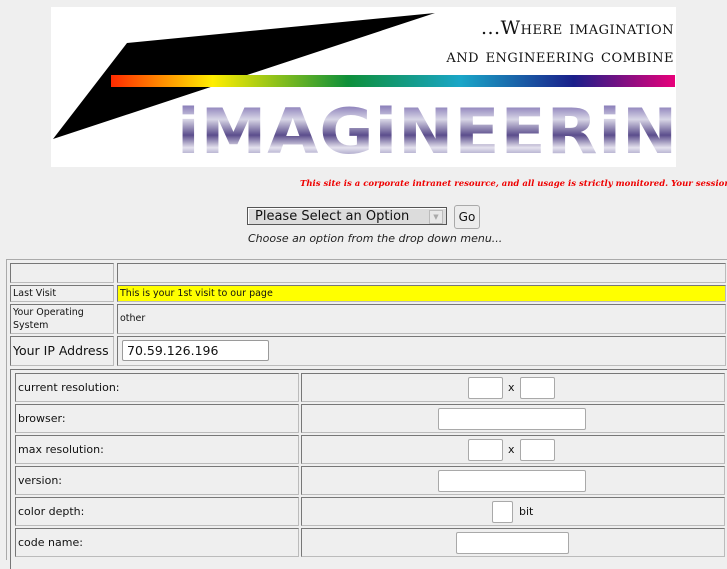 Image resolution: width=727 pixels, height=569 pixels. I want to click on last-visit-value-cell: This is your 1st visit to our page, so click(421, 293).